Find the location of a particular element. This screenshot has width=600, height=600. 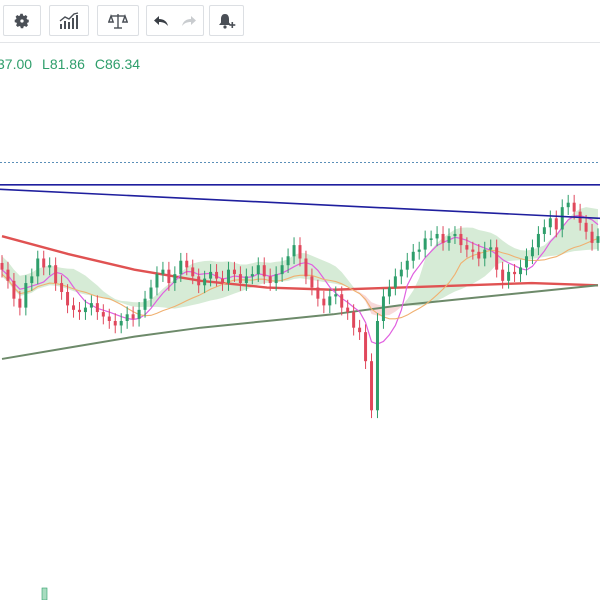

volume-bar is located at coordinates (44, 593).